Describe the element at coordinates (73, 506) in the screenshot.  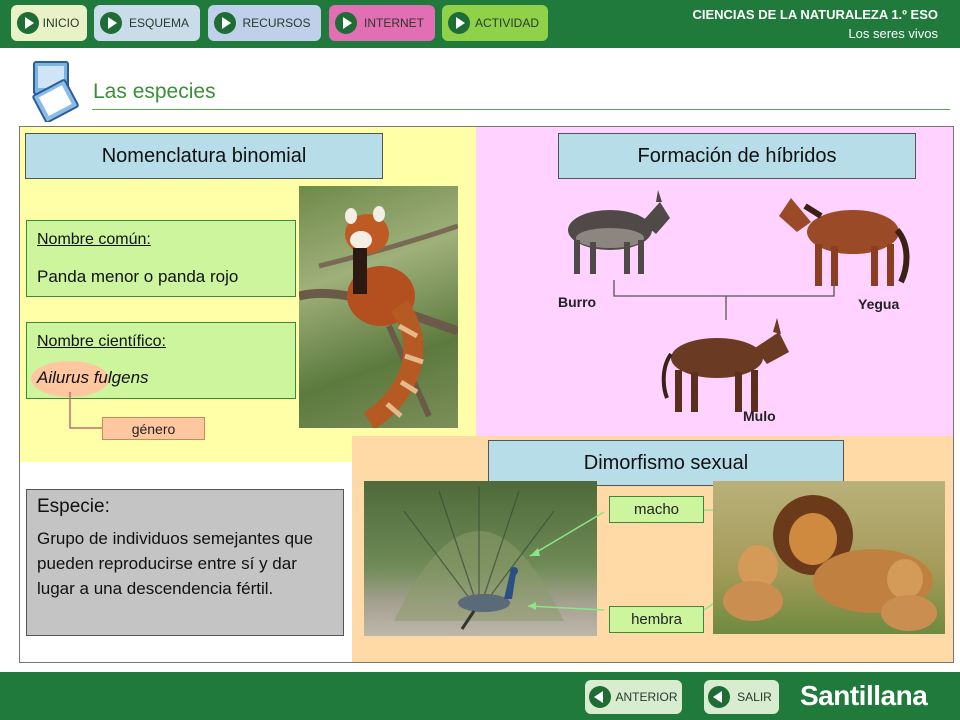
I see `species-definition-title: Especie:` at that location.